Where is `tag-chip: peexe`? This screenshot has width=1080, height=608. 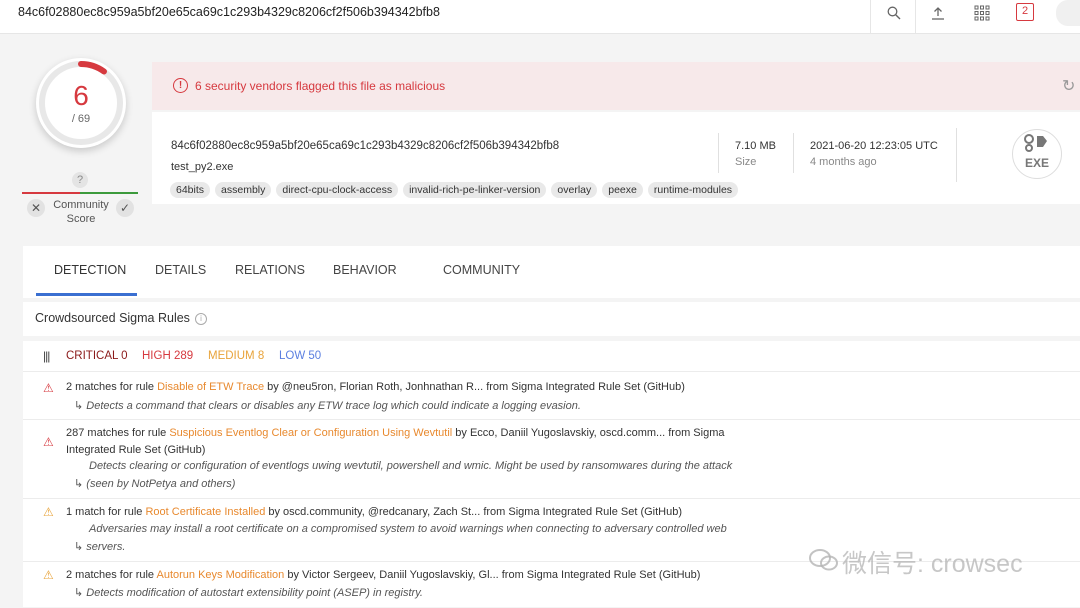
tag-chip: peexe is located at coordinates (622, 190).